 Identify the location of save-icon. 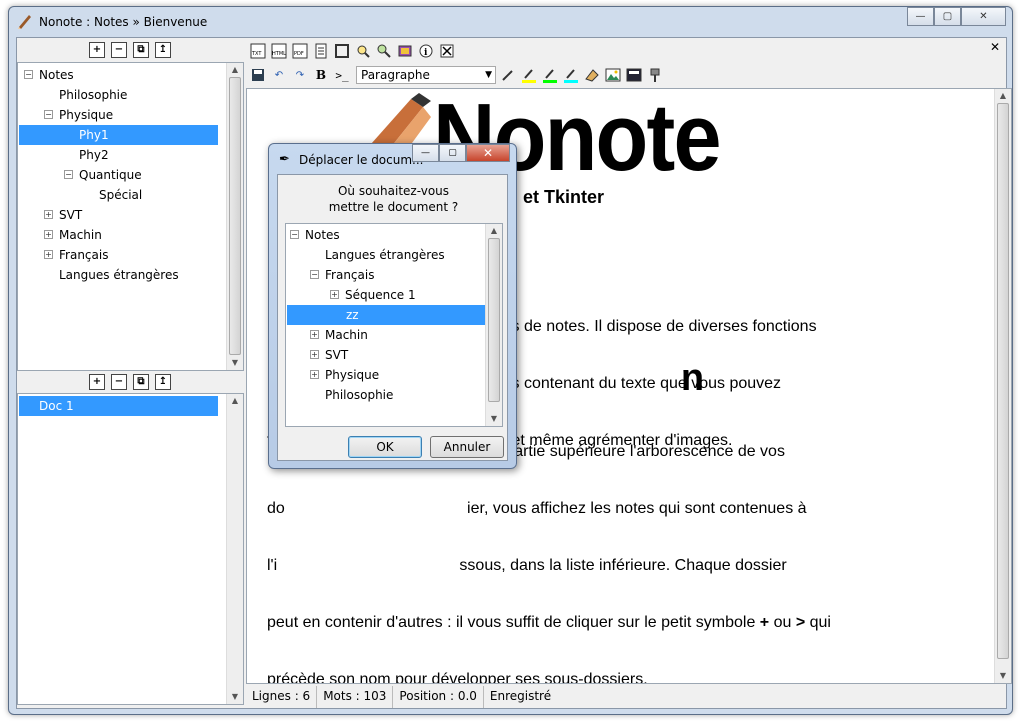
(258, 75).